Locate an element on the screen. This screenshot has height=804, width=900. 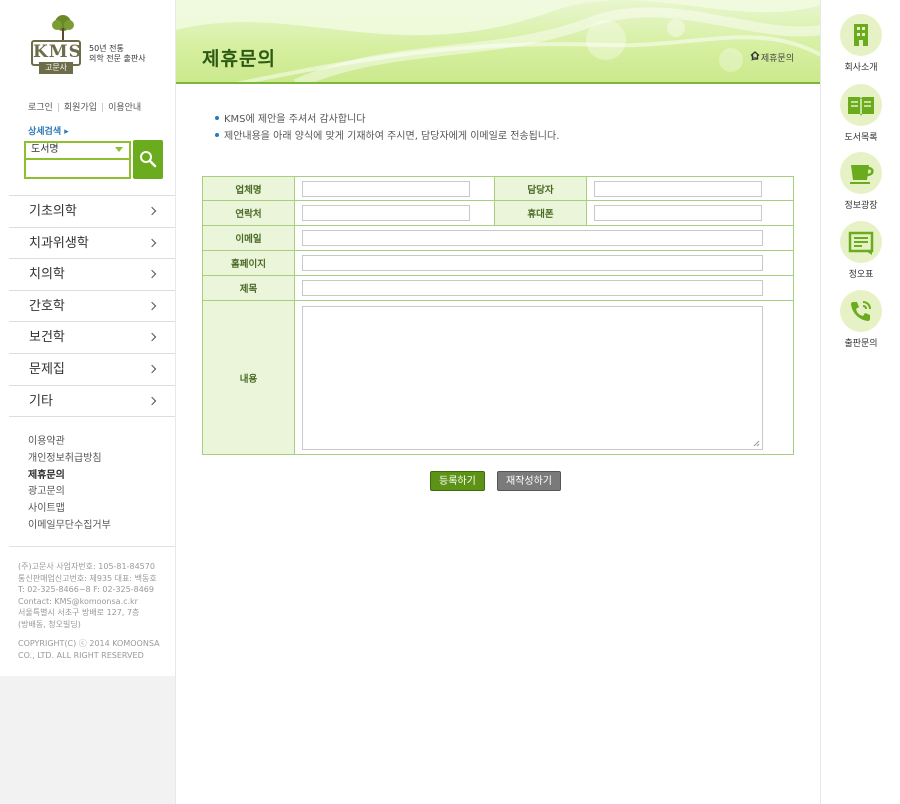
logo-tagline: 50년 전통 의학 전문 출판사 is located at coordinates (129, 54).